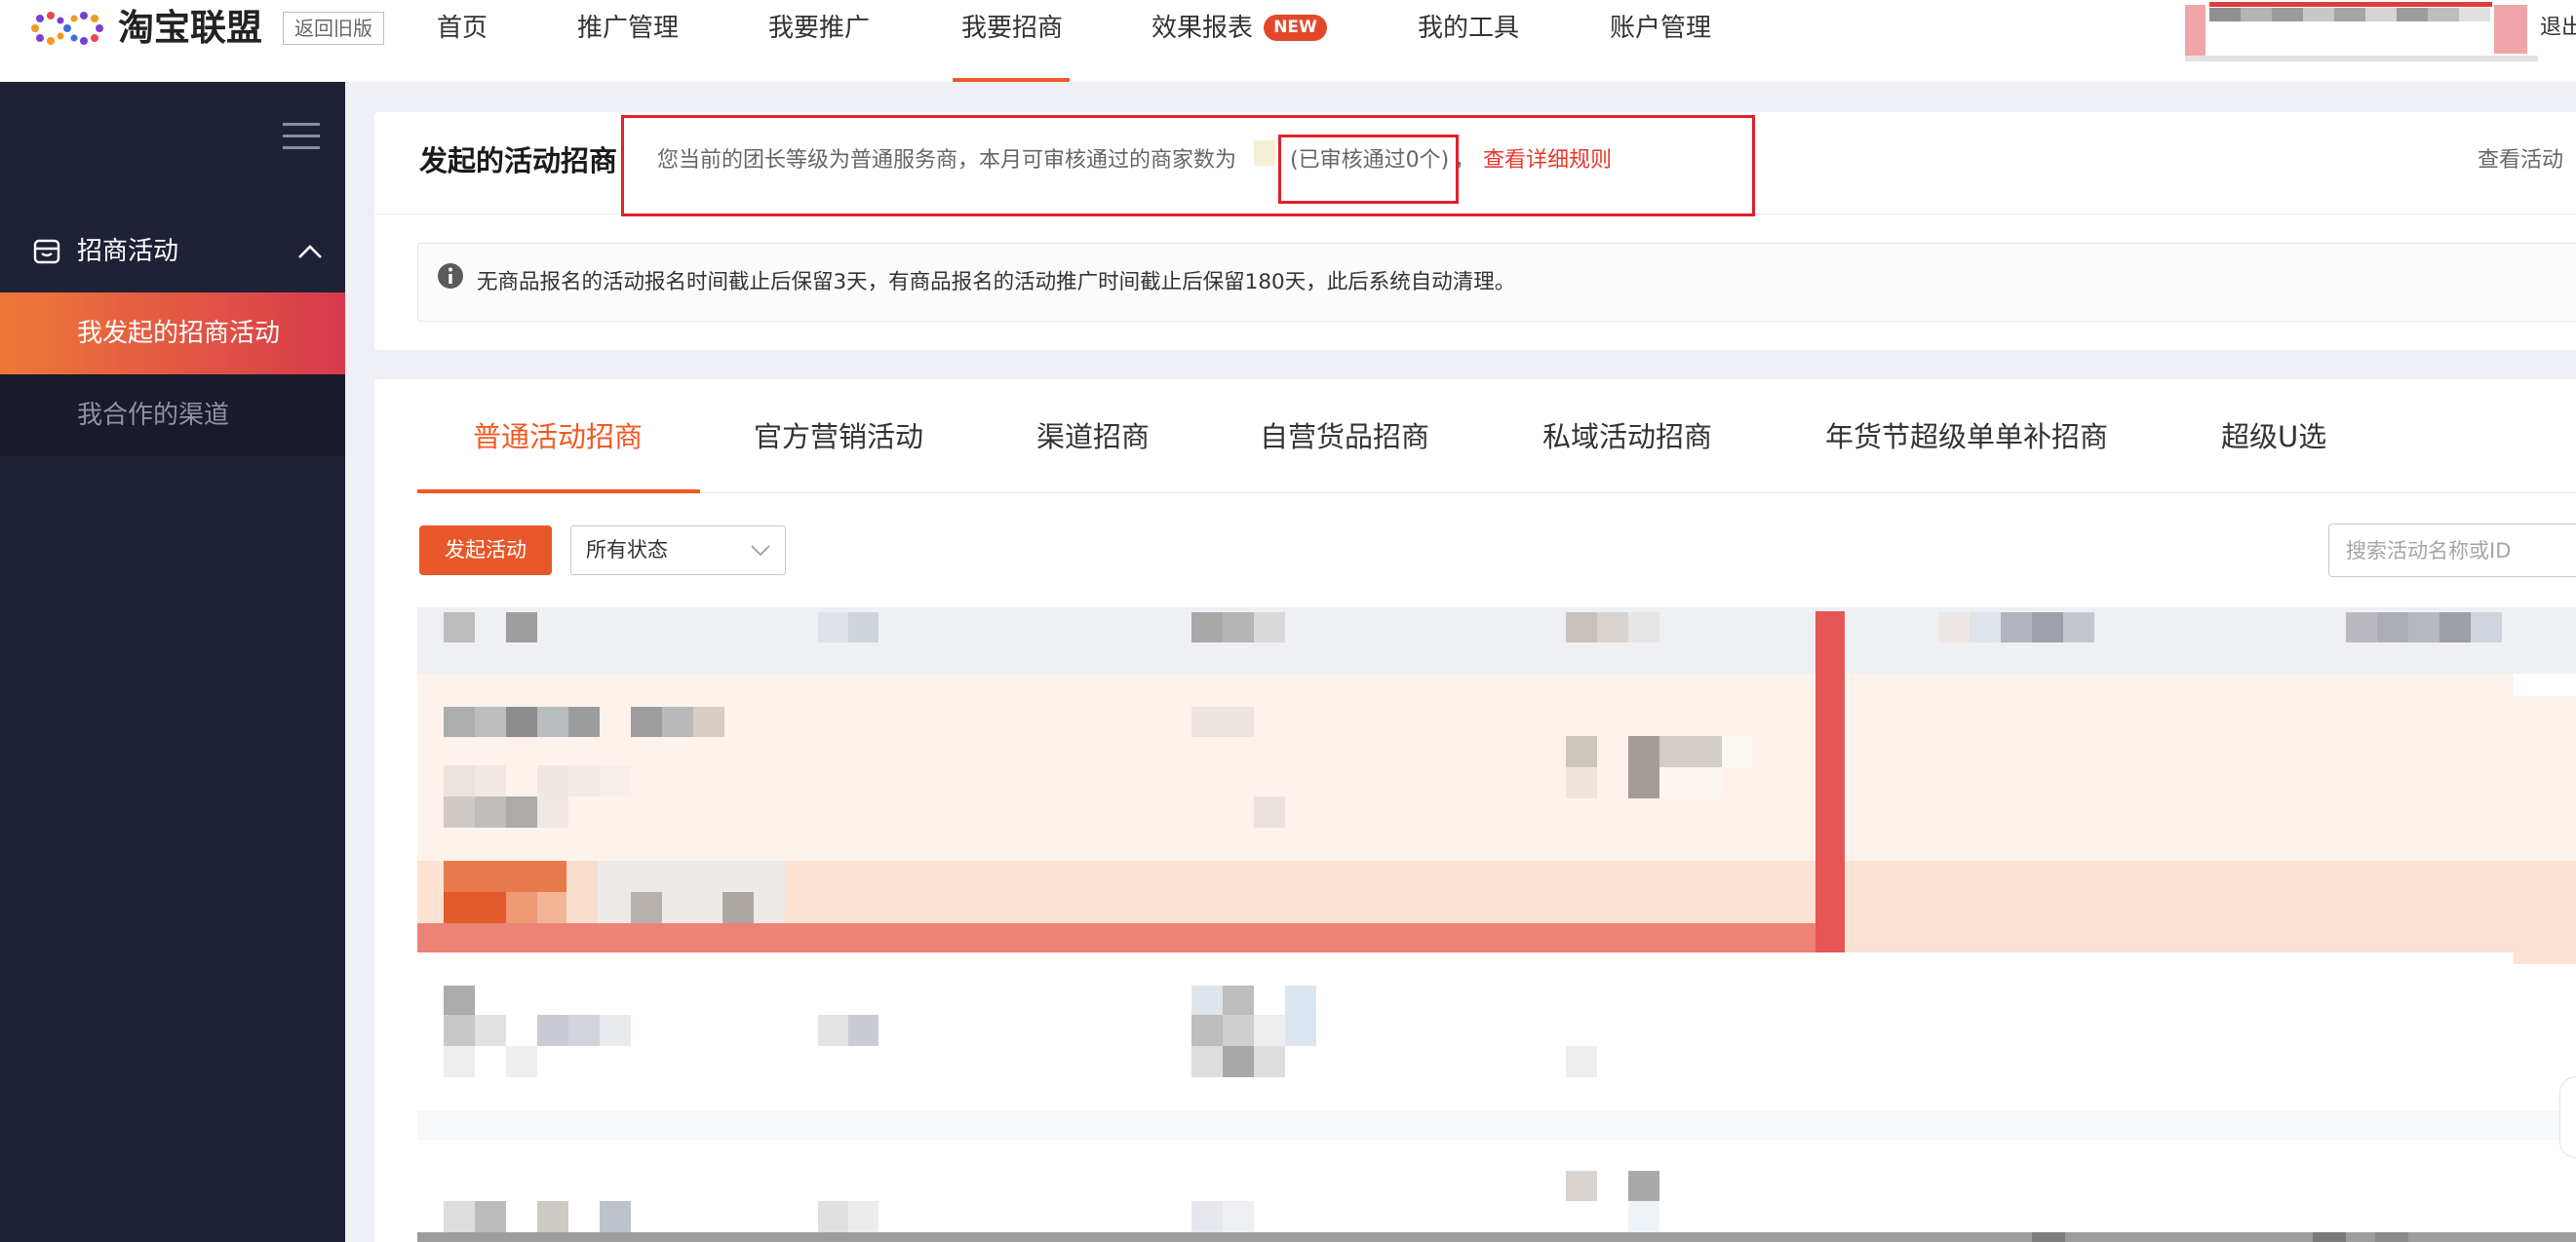 This screenshot has width=2576, height=1242. What do you see at coordinates (1830, 781) in the screenshot?
I see `redaction-bar-vertical` at bounding box center [1830, 781].